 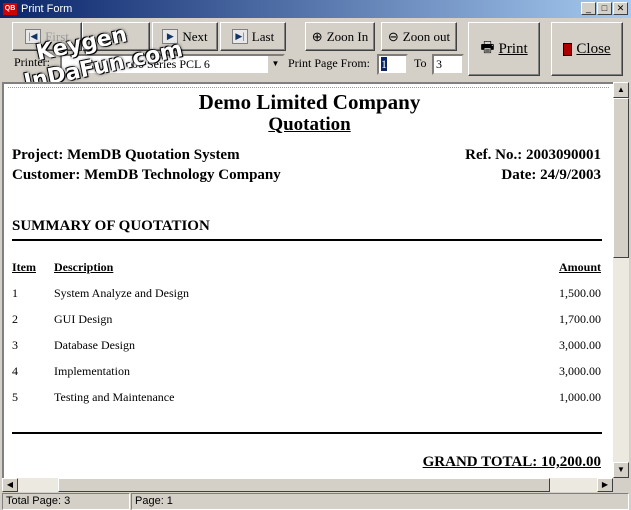 What do you see at coordinates (94, 345) in the screenshot?
I see `row-description: Database Design` at bounding box center [94, 345].